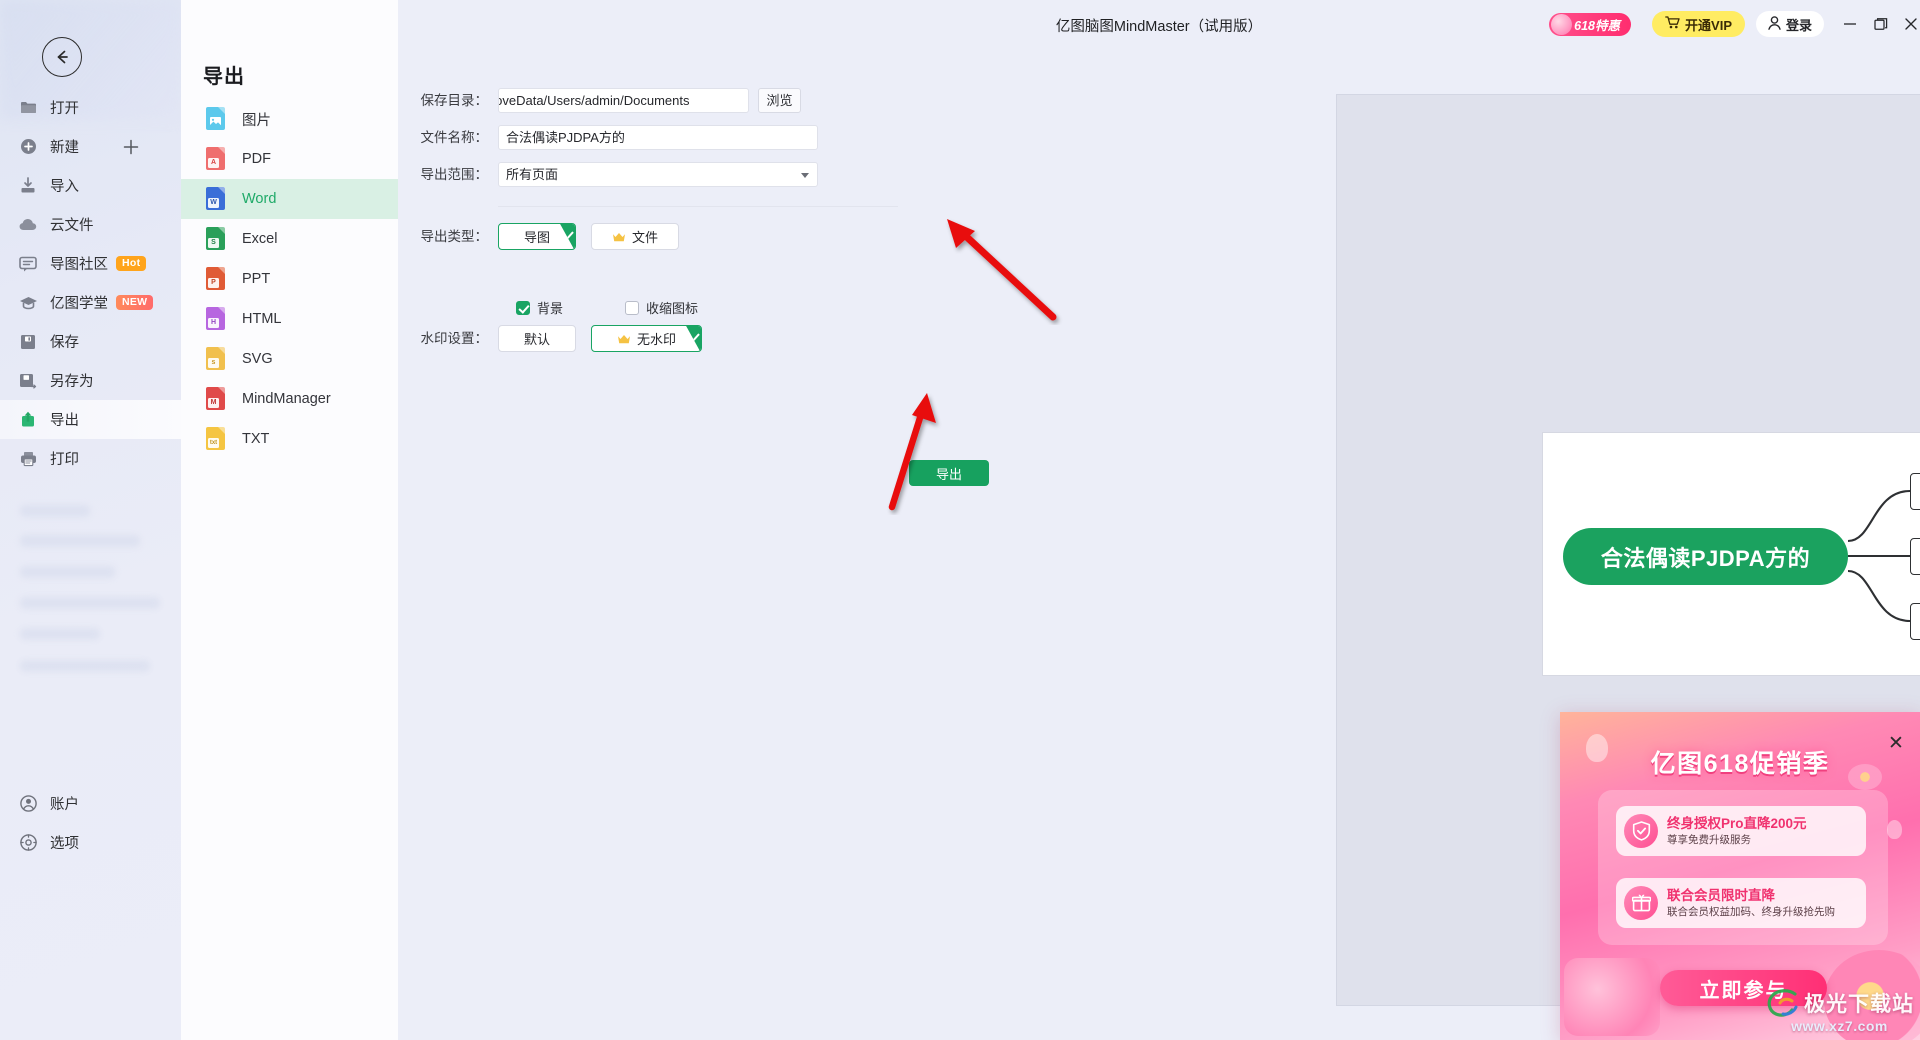 The image size is (1920, 1040). Describe the element at coordinates (454, 236) in the screenshot. I see `export-type-label: 导出类型：` at that location.